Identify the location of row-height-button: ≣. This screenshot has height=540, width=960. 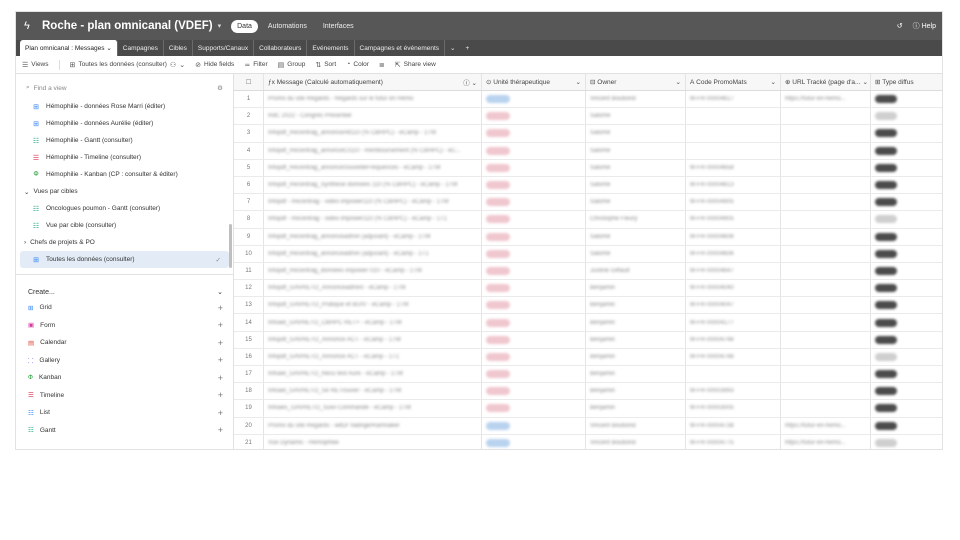
(382, 65).